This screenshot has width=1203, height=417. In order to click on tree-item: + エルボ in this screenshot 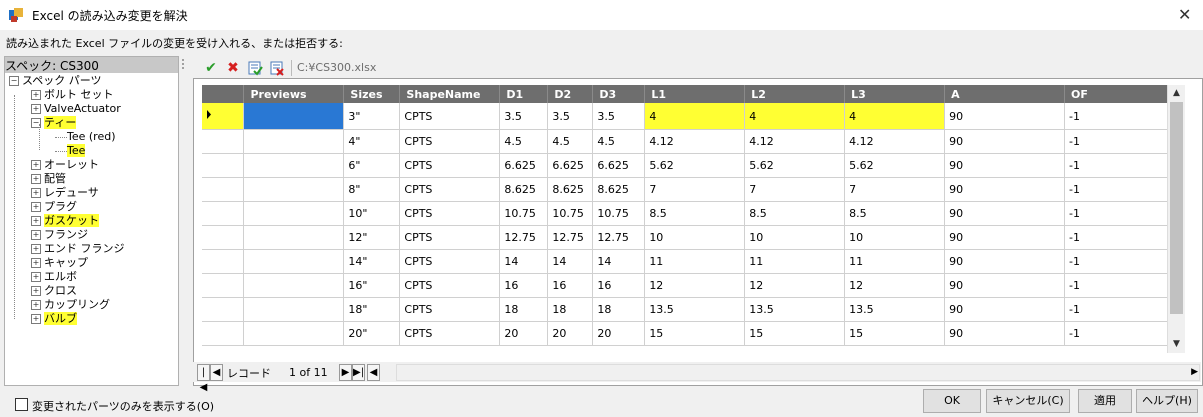, I will do `click(54, 277)`.